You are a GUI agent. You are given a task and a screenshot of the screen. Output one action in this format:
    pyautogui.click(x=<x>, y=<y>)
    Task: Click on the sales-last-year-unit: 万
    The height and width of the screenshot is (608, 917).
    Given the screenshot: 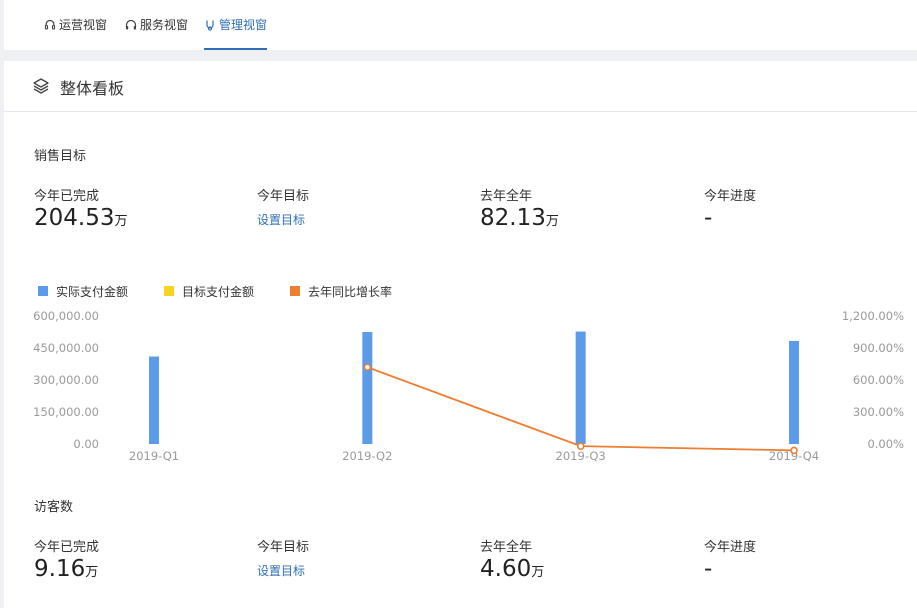 What is the action you would take?
    pyautogui.click(x=552, y=221)
    